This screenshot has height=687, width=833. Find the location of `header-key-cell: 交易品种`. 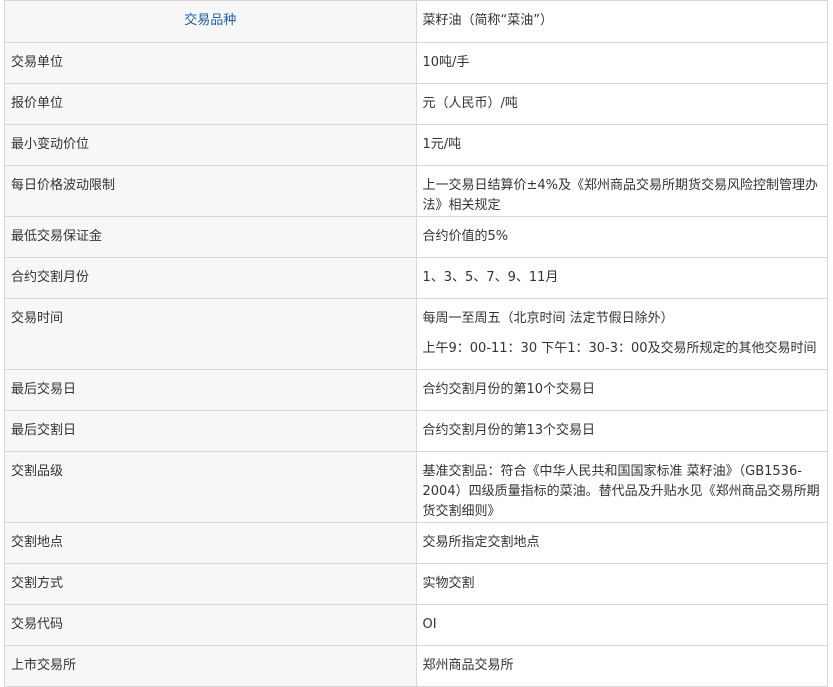

header-key-cell: 交易品种 is located at coordinates (210, 21).